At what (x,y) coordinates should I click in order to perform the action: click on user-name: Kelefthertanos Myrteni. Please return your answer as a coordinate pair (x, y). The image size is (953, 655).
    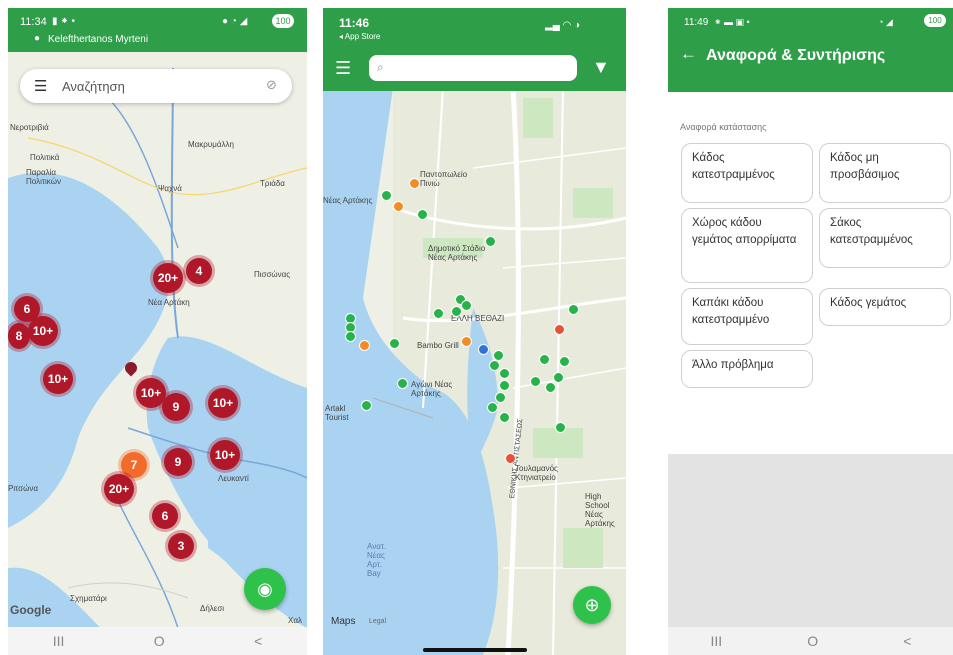
    Looking at the image, I should click on (98, 39).